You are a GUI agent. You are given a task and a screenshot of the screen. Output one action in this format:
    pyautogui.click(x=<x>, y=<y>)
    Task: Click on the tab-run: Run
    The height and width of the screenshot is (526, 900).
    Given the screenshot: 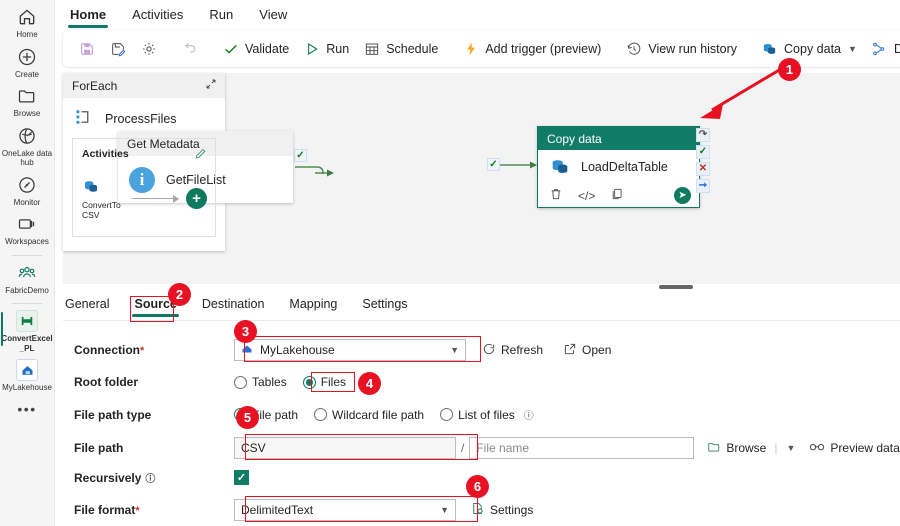 What is the action you would take?
    pyautogui.click(x=221, y=15)
    